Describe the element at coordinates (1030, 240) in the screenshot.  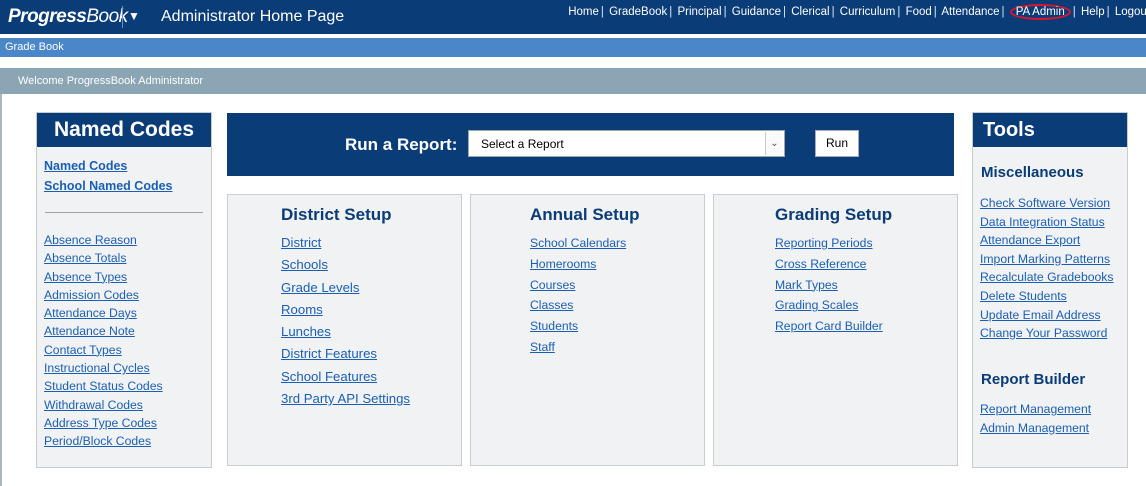
I see `attendance-export-link: Attendance Export` at that location.